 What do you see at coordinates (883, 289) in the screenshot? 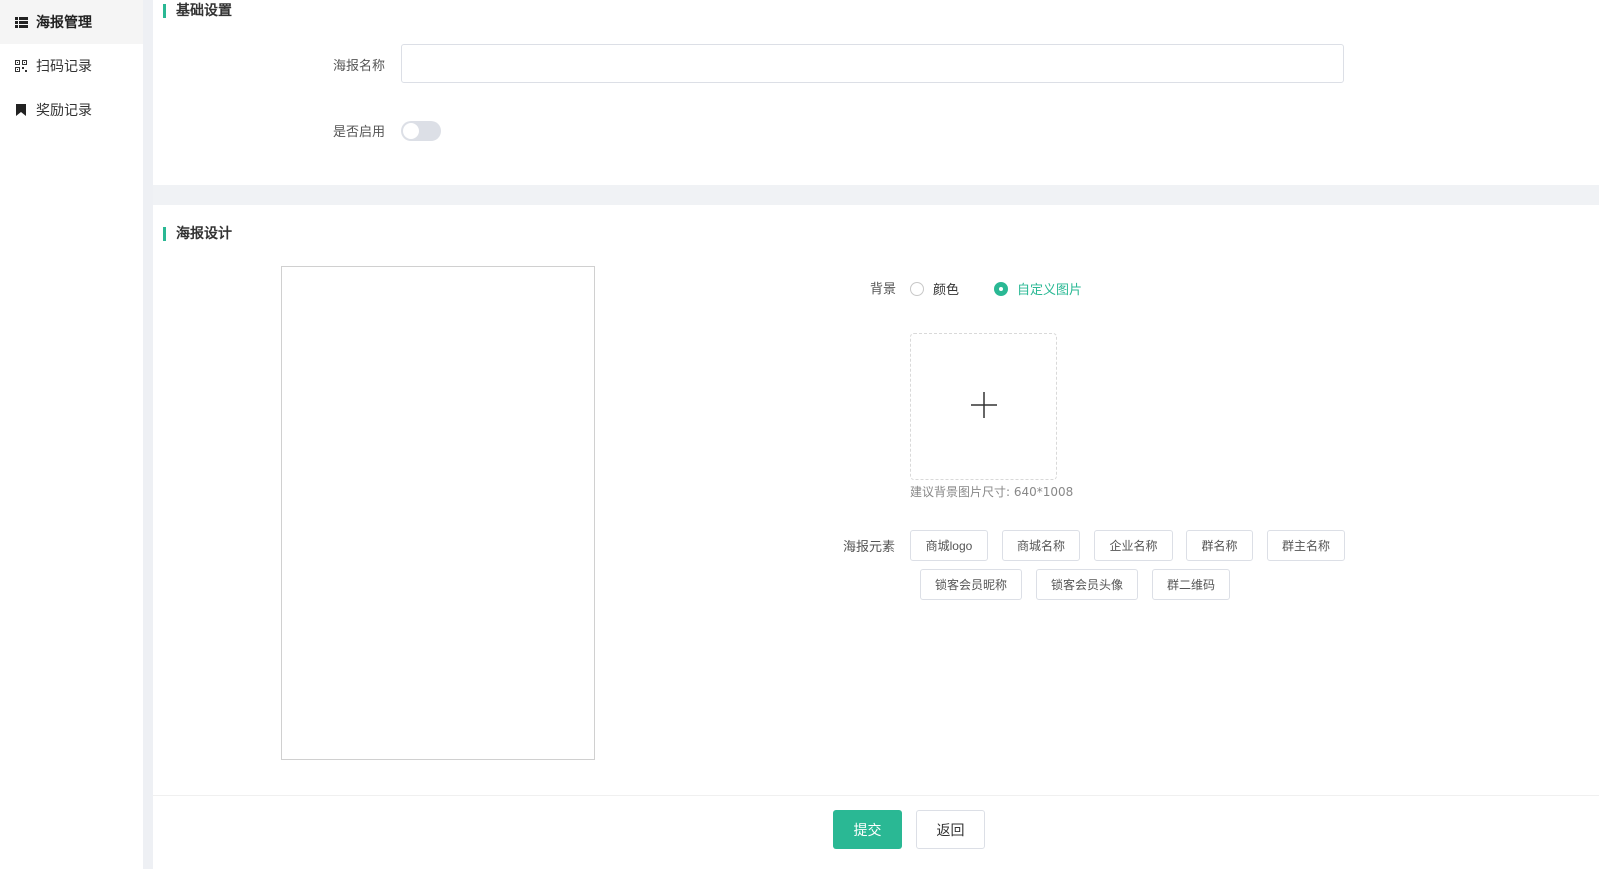
I see `background-label: 背景` at bounding box center [883, 289].